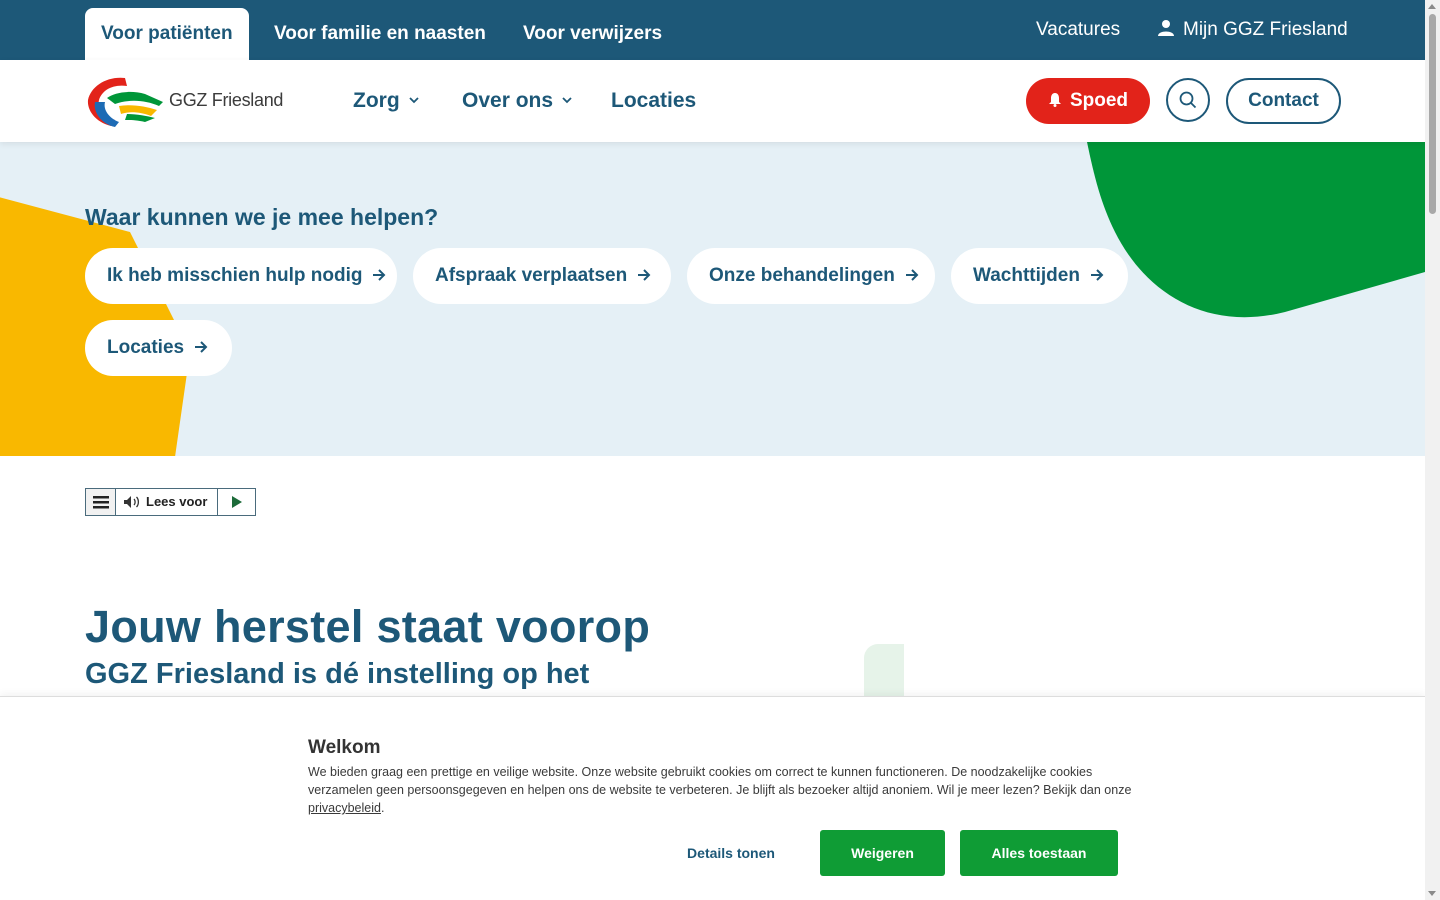 Image resolution: width=1440 pixels, height=900 pixels. What do you see at coordinates (1026, 275) in the screenshot?
I see `quicklink-label: Wachttijden` at bounding box center [1026, 275].